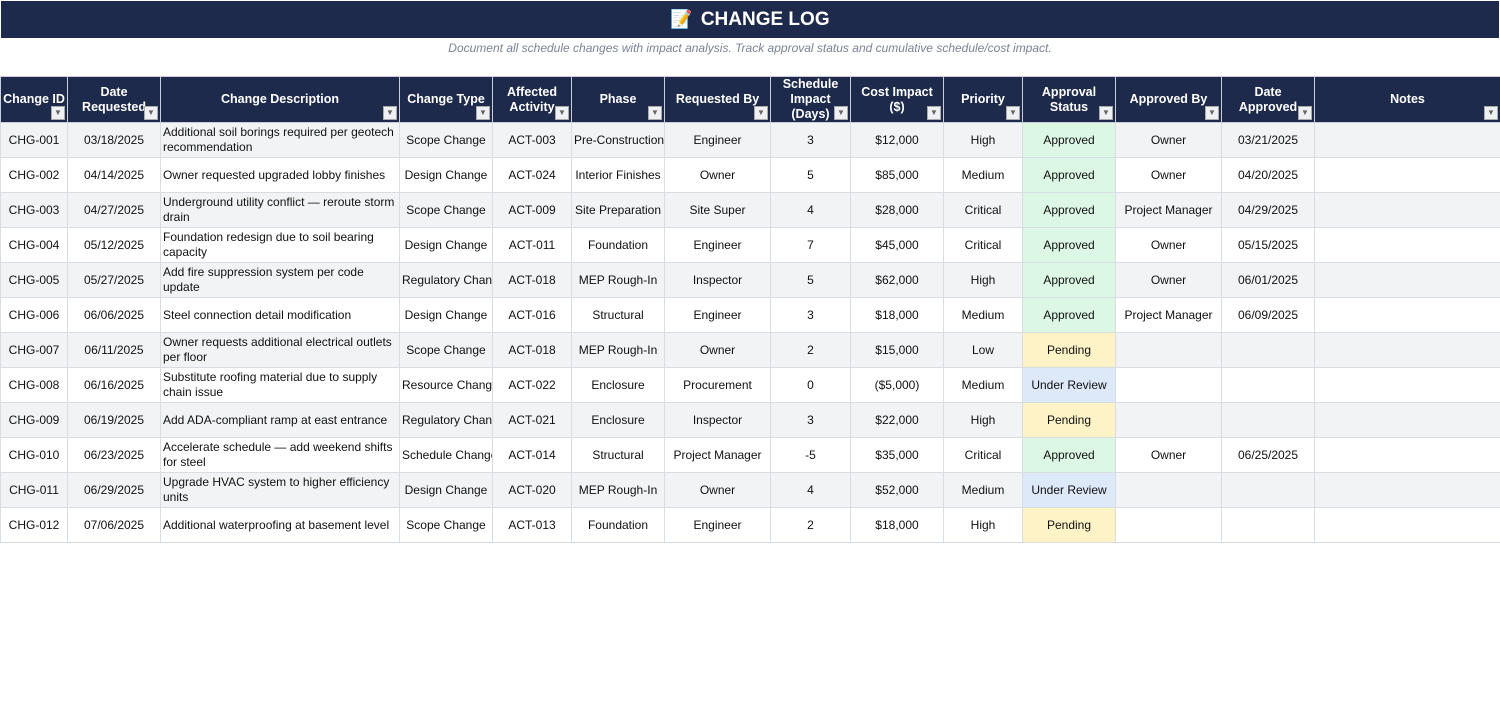 The height and width of the screenshot is (706, 1500). I want to click on cell-change-description: Owner requested upgraded lobby finishes, so click(280, 175).